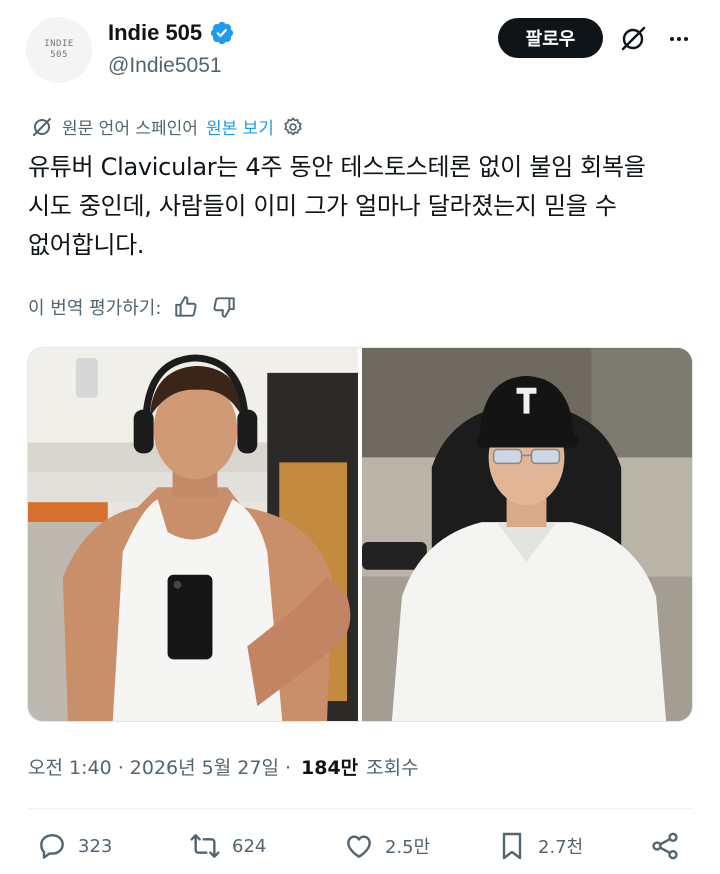 This screenshot has height=874, width=720. I want to click on translation-bar: 원문 언어 스페인어 원본 보기, so click(167, 126).